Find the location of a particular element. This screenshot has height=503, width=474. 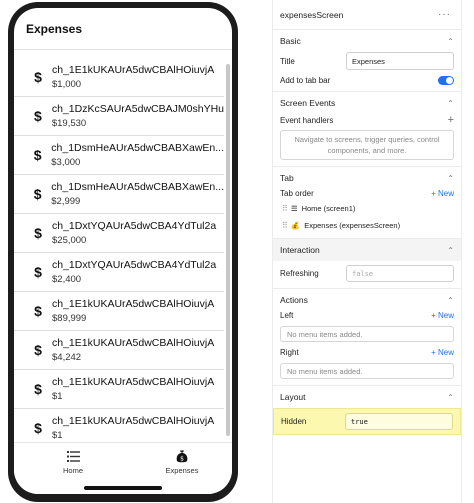

section-title: Actions is located at coordinates (294, 300).